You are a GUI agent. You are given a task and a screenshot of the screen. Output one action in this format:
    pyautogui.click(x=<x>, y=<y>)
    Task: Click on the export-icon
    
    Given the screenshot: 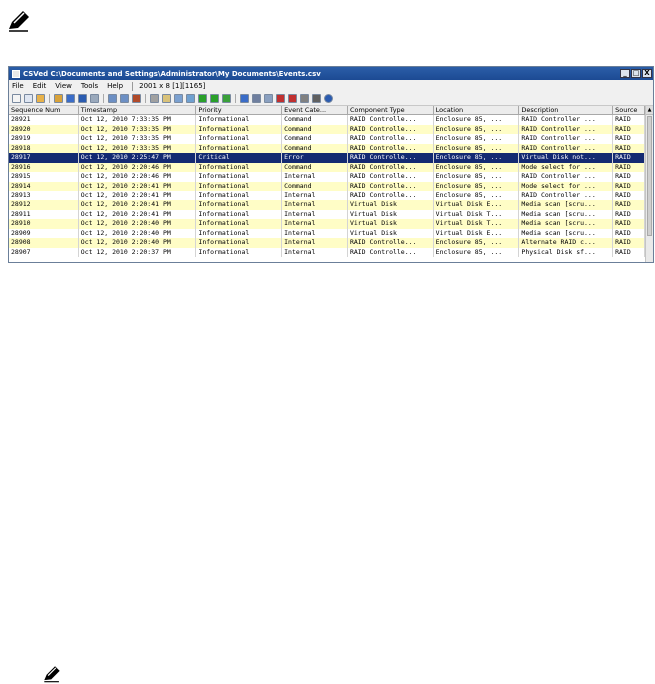 What is the action you would take?
    pyautogui.click(x=94, y=98)
    